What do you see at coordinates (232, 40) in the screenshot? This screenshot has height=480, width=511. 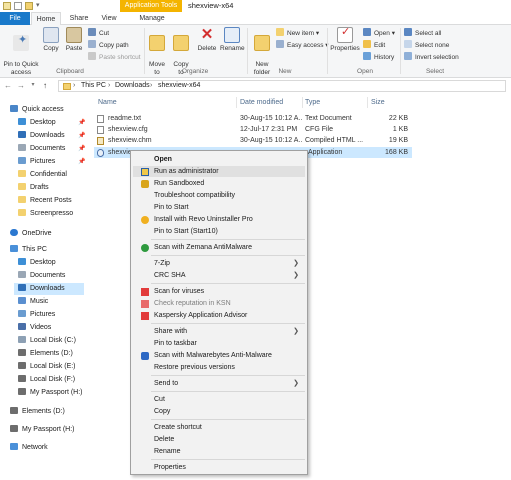 I see `rename-button: Rename` at bounding box center [232, 40].